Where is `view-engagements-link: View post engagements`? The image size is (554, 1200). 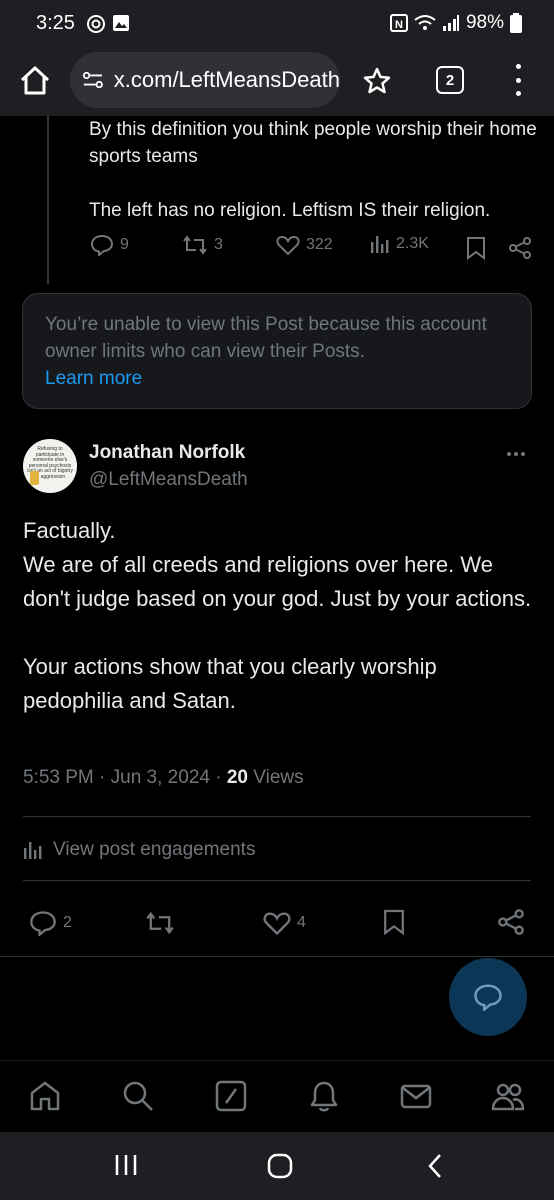
view-engagements-link: View post engagements is located at coordinates (139, 850).